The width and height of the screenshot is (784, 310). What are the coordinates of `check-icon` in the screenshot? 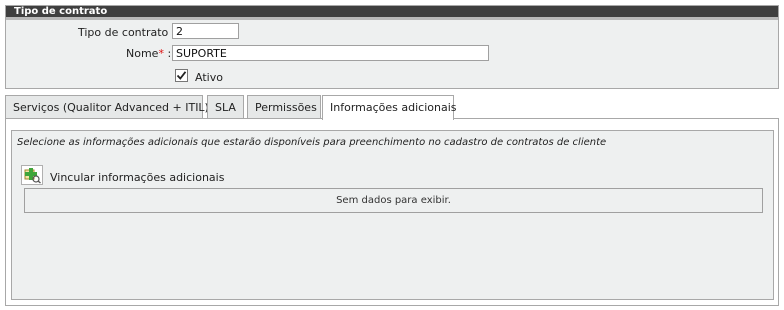 It's located at (181, 75).